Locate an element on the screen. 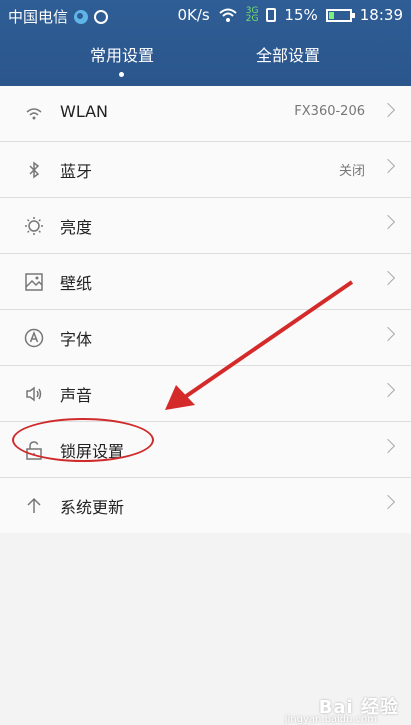 The height and width of the screenshot is (725, 411). update-arrow-icon is located at coordinates (34, 505).